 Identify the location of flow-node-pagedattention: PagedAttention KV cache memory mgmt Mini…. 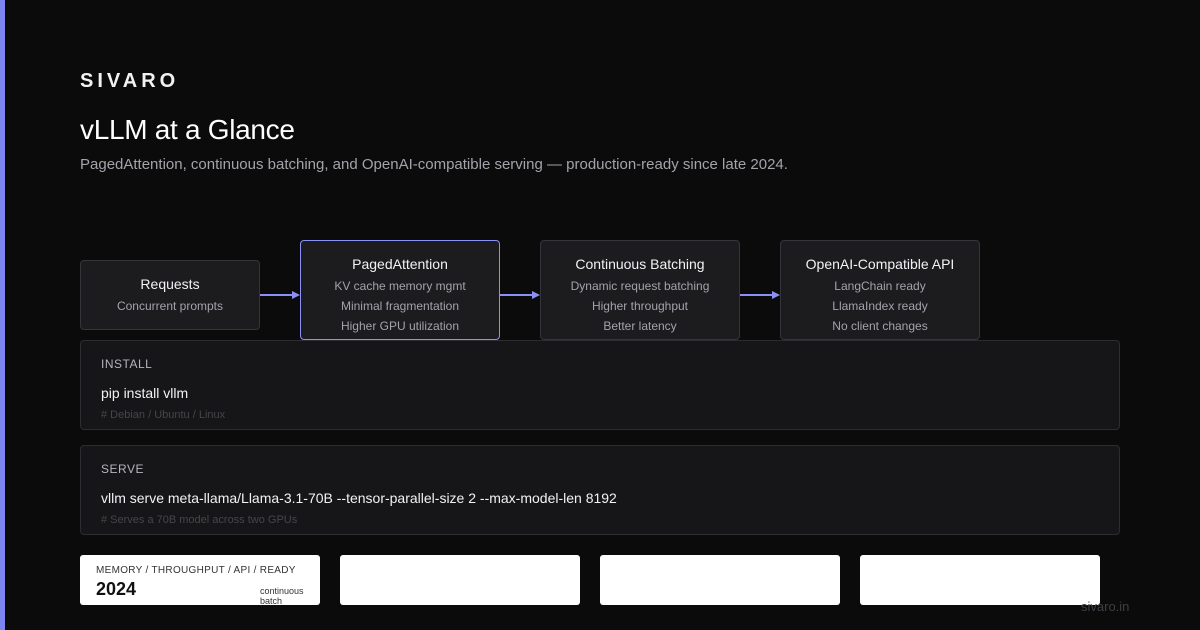
(400, 290).